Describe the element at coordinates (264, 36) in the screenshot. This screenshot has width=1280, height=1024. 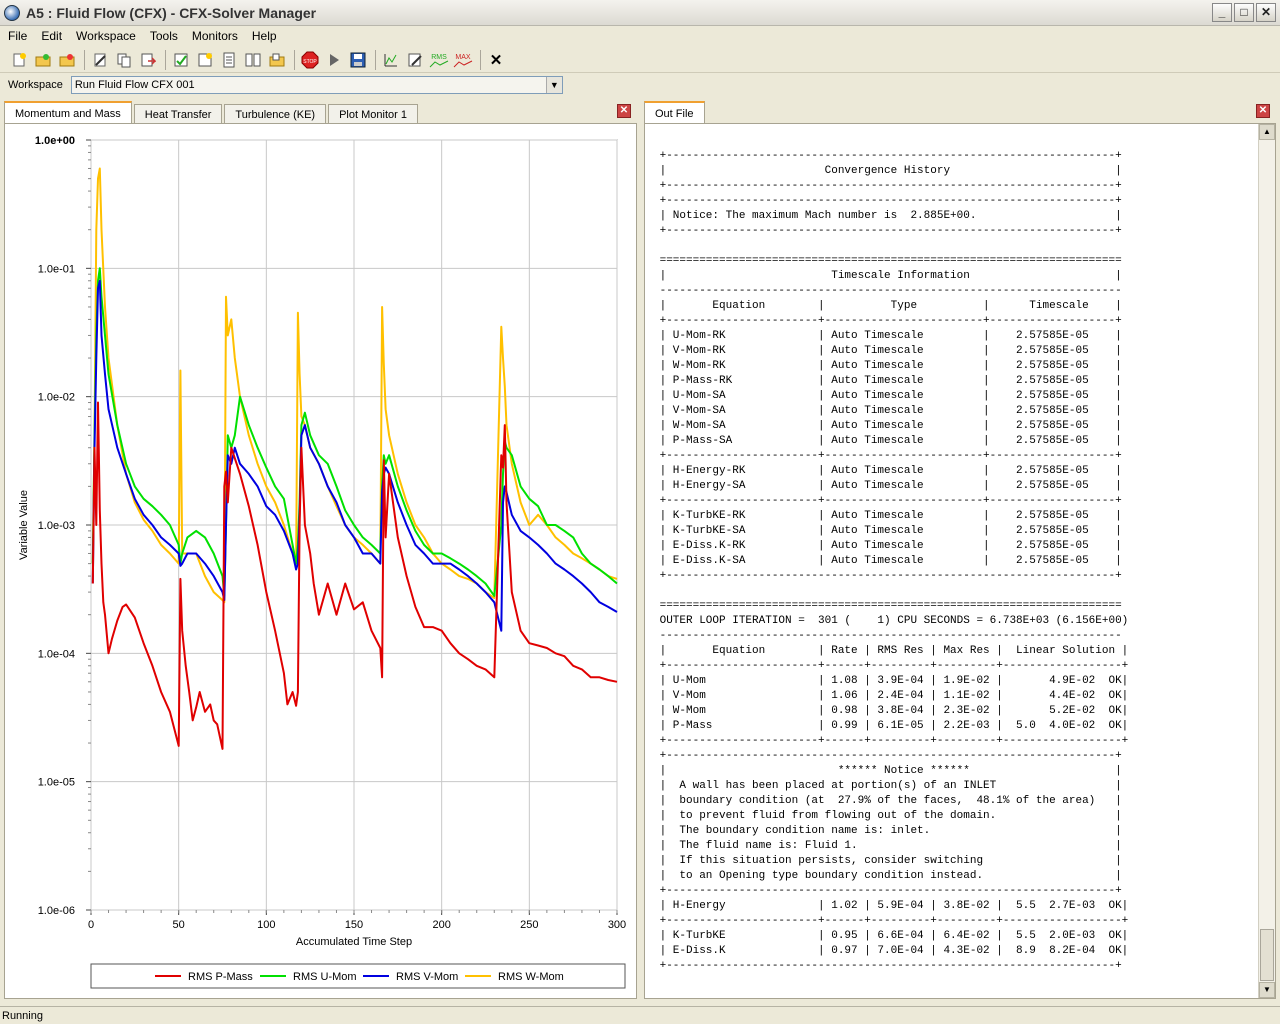
I see `menu-help: Help` at that location.